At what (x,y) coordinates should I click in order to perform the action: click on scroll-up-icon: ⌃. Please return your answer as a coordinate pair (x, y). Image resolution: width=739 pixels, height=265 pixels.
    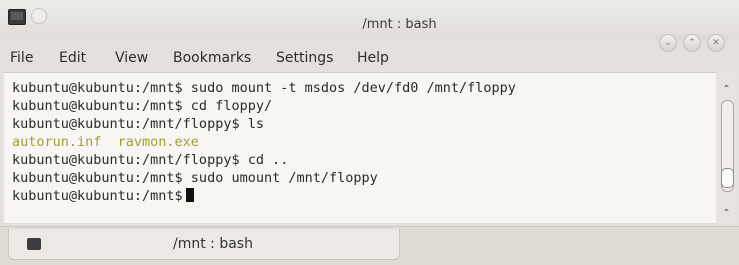
    Looking at the image, I should click on (726, 90).